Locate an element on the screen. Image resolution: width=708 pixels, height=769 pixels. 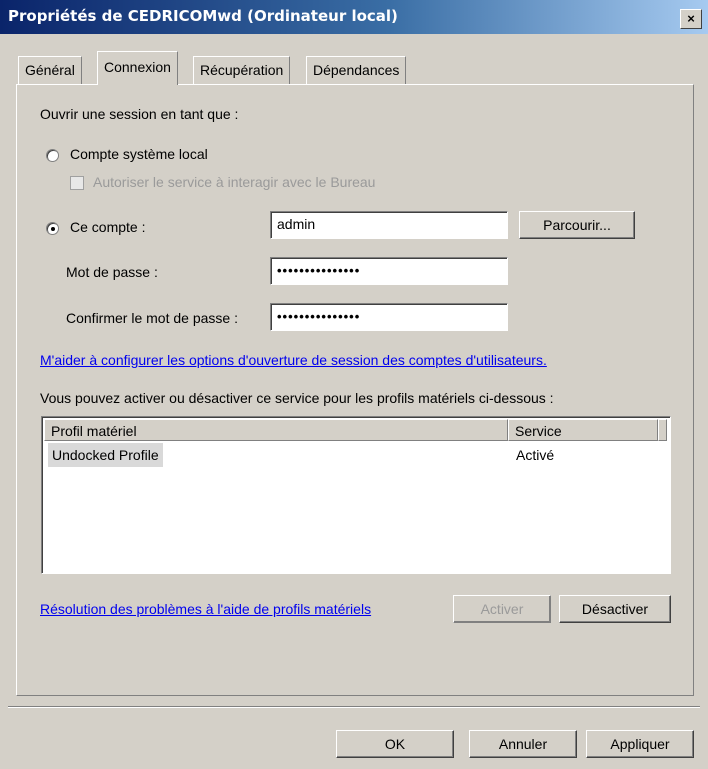
logon-heading: Ouvrir une session en tant que : is located at coordinates (139, 114).